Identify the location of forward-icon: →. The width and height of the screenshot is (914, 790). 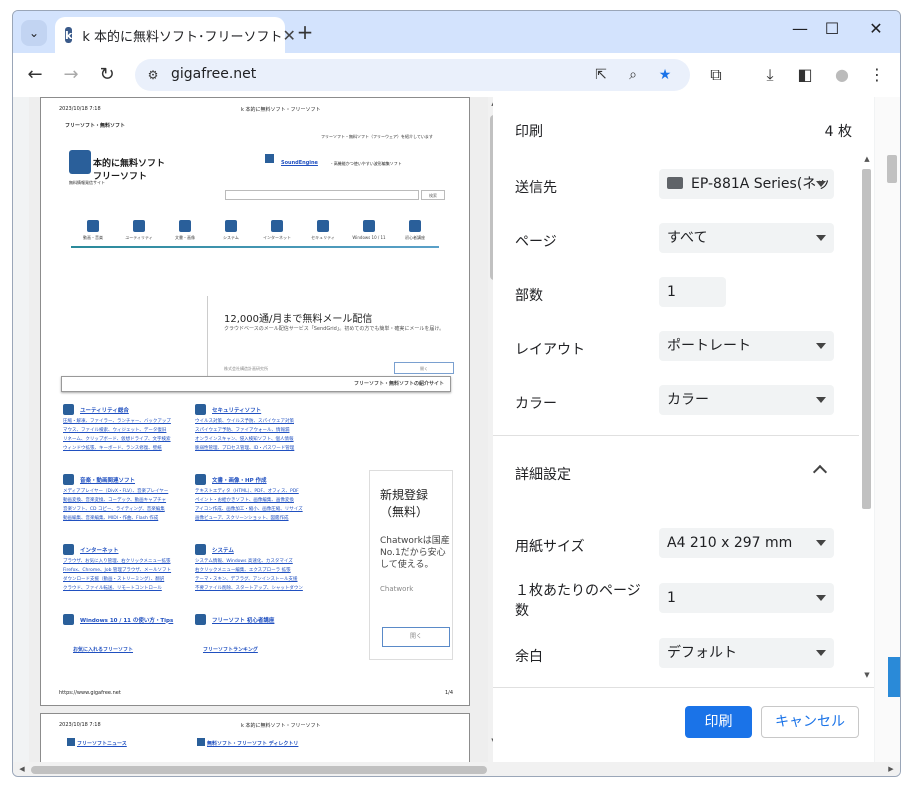
(71, 75).